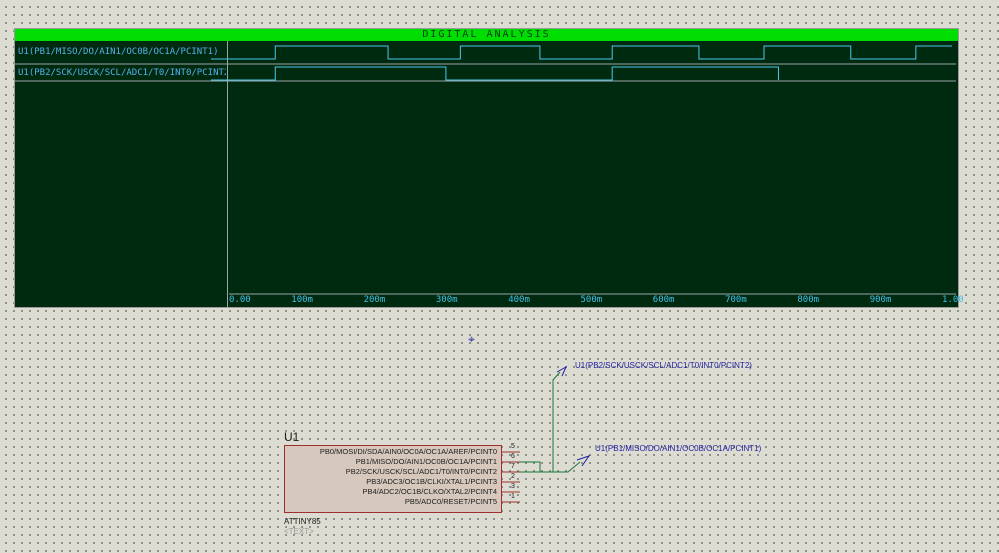  What do you see at coordinates (519, 300) in the screenshot?
I see `axis-tick-label: 400m` at bounding box center [519, 300].